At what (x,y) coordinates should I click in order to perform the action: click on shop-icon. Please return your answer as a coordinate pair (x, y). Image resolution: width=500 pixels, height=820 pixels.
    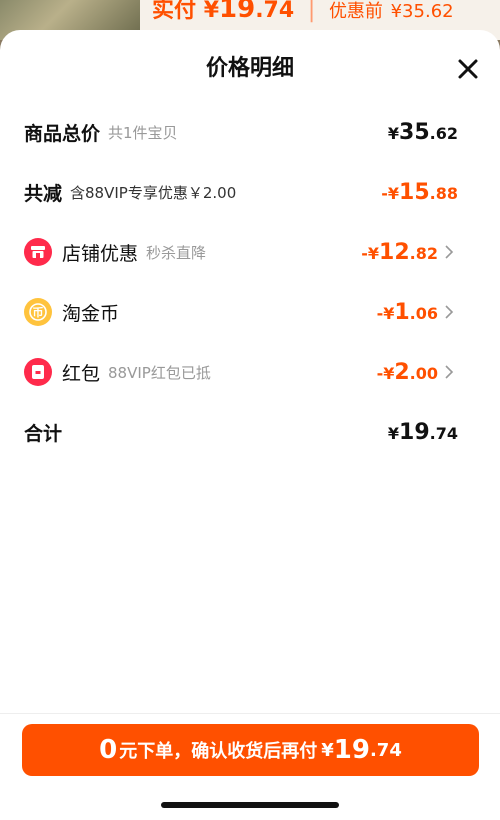
    Looking at the image, I should click on (38, 252).